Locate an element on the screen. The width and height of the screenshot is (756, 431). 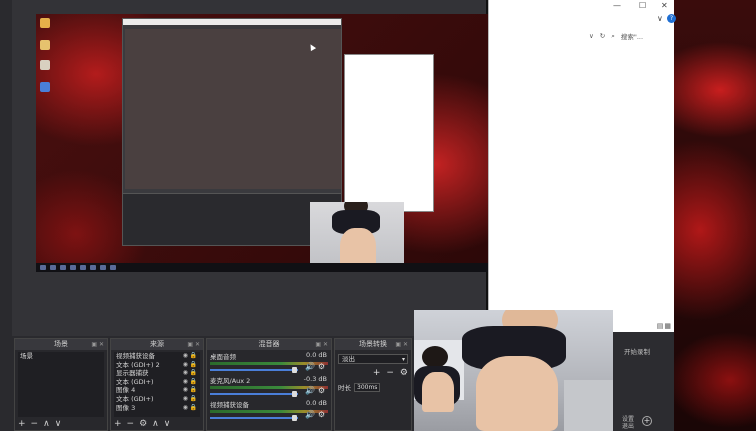
scenes-list: 场景 is located at coordinates (61, 384).